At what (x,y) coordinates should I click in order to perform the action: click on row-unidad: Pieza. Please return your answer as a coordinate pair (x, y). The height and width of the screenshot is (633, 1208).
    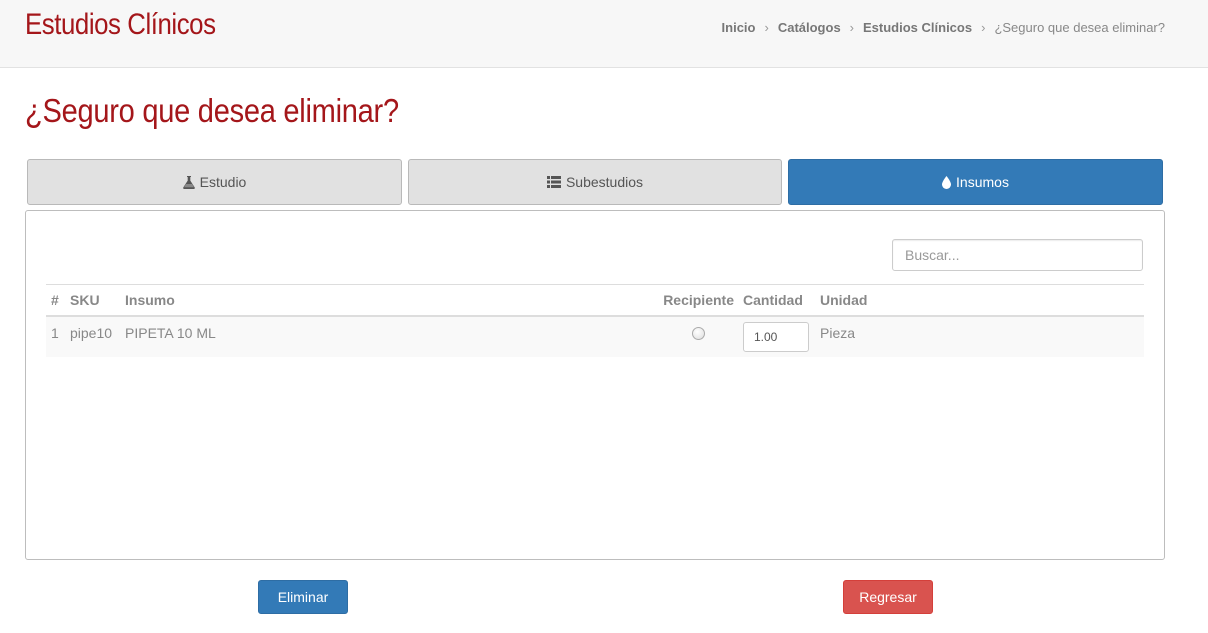
    Looking at the image, I should click on (979, 336).